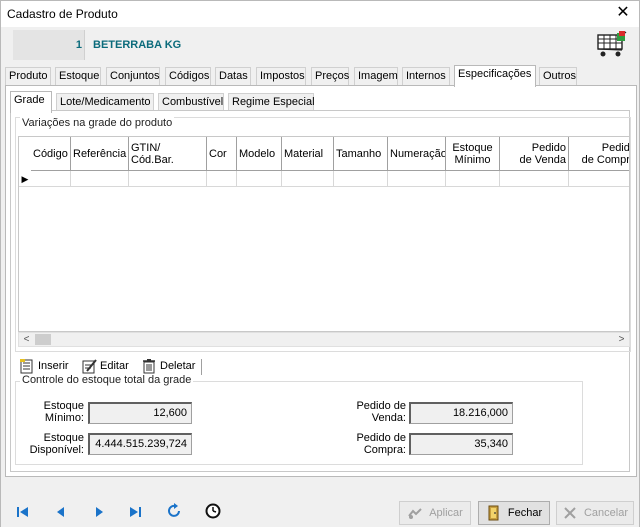 The height and width of the screenshot is (527, 640). Describe the element at coordinates (623, 13) in the screenshot. I see `close-icon: ✕` at that location.